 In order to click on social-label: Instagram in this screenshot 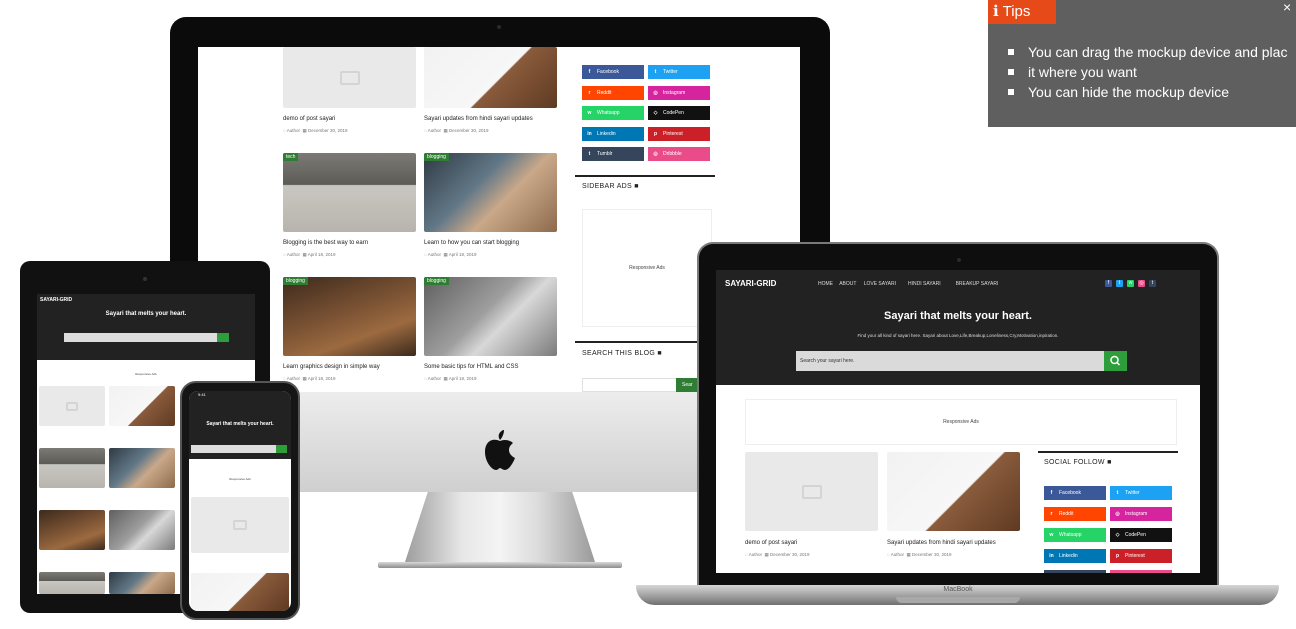, I will do `click(1136, 514)`.